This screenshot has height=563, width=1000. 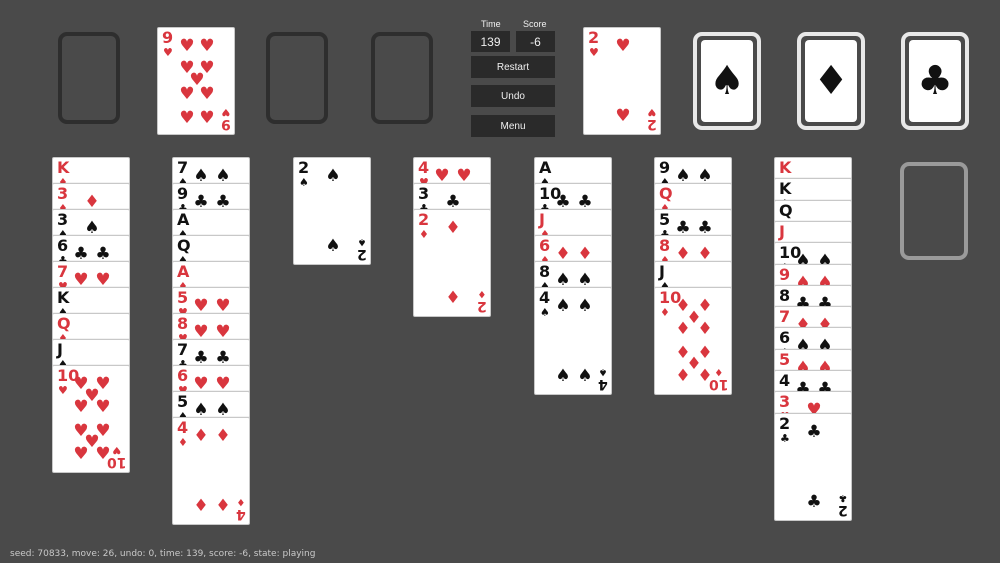 I want to click on tableau-card: 4 ♠ ♠ ♠ ♠ ♠ 4 ♠, so click(x=573, y=341).